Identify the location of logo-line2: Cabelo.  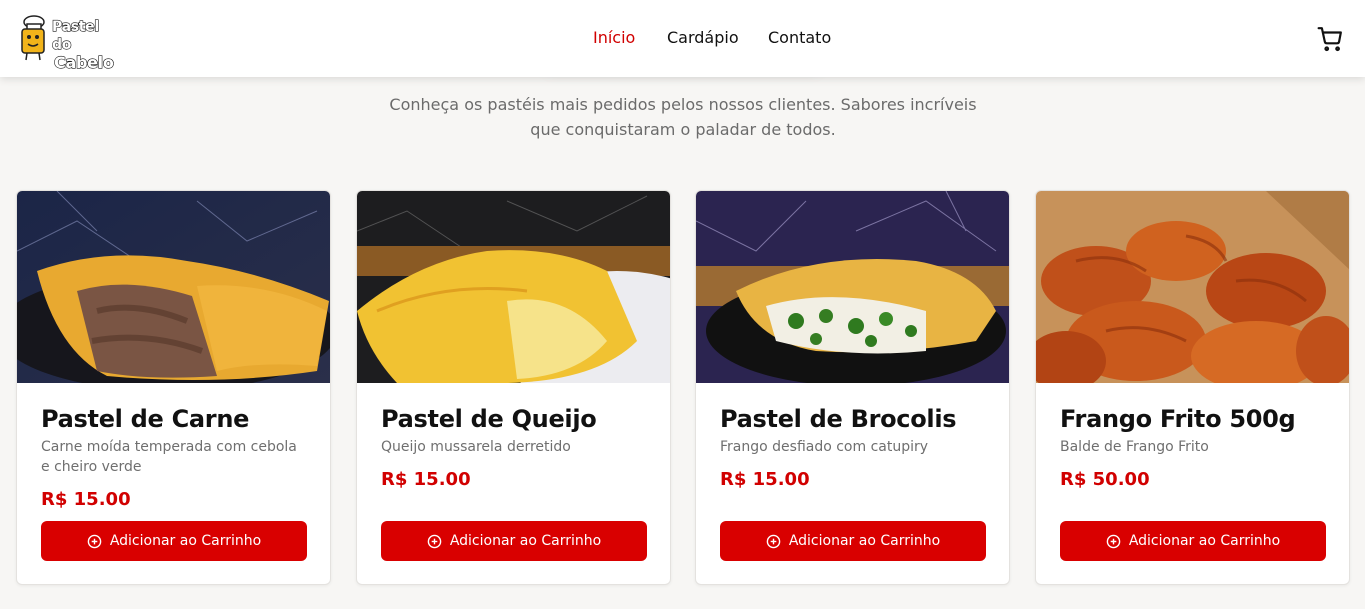
(83, 62).